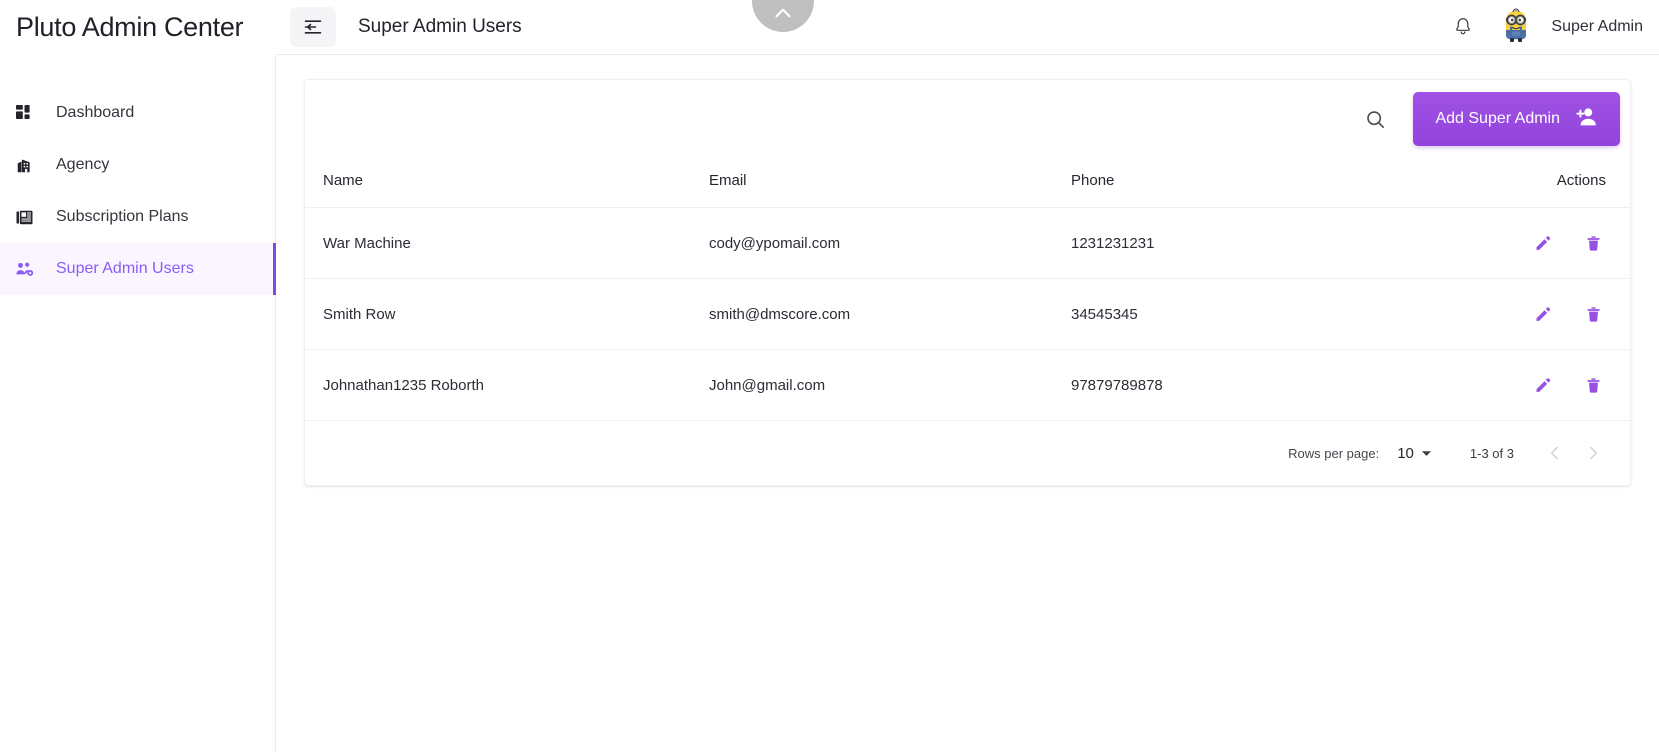  What do you see at coordinates (29, 113) in the screenshot?
I see `dashboard-icon` at bounding box center [29, 113].